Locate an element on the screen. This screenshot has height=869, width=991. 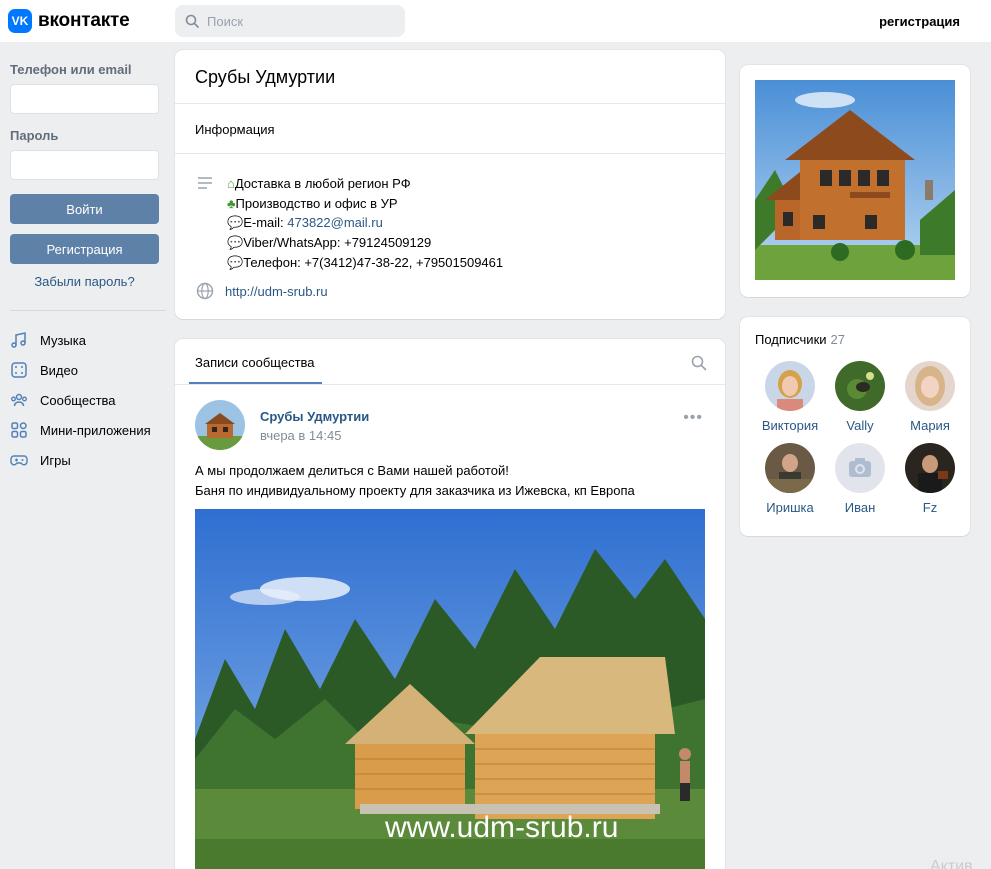
info-text: Доставка в любой регион РФ is located at coordinates (322, 183).